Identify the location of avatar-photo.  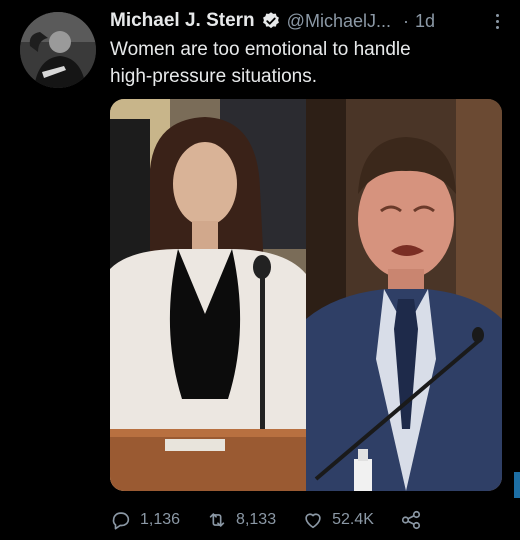
(58, 50).